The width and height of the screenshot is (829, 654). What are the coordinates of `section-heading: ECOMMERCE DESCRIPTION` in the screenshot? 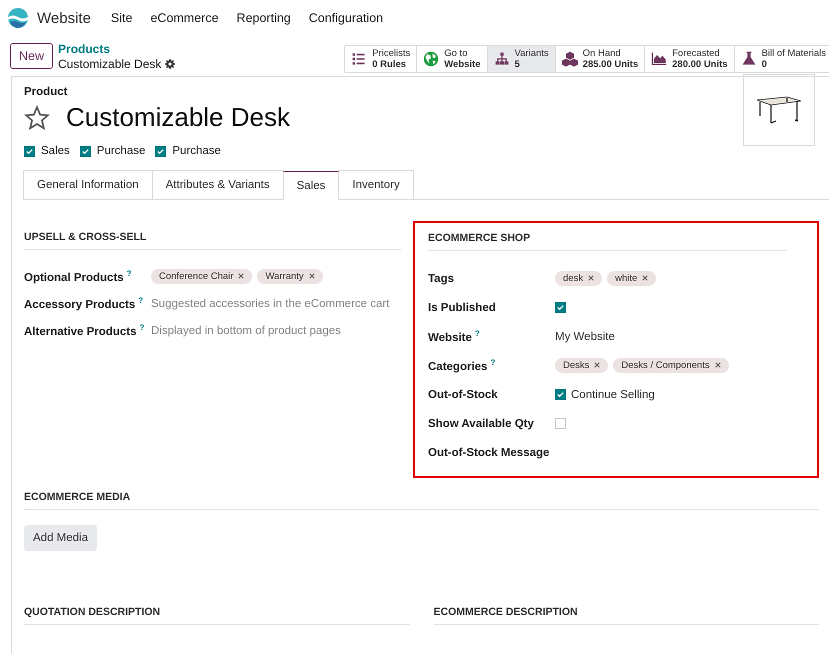 It's located at (626, 615).